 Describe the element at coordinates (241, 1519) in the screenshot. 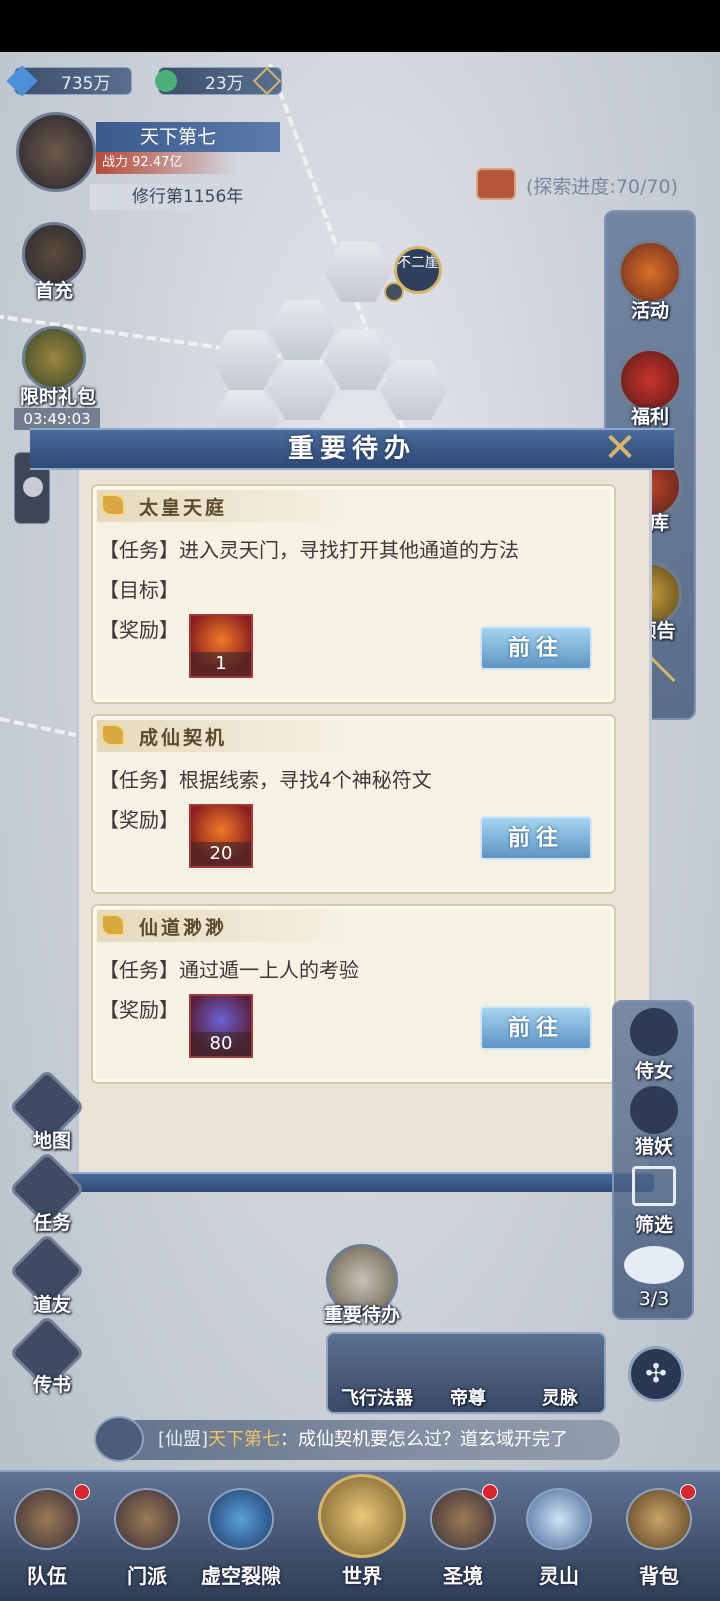

I see `void-rift-icon` at that location.